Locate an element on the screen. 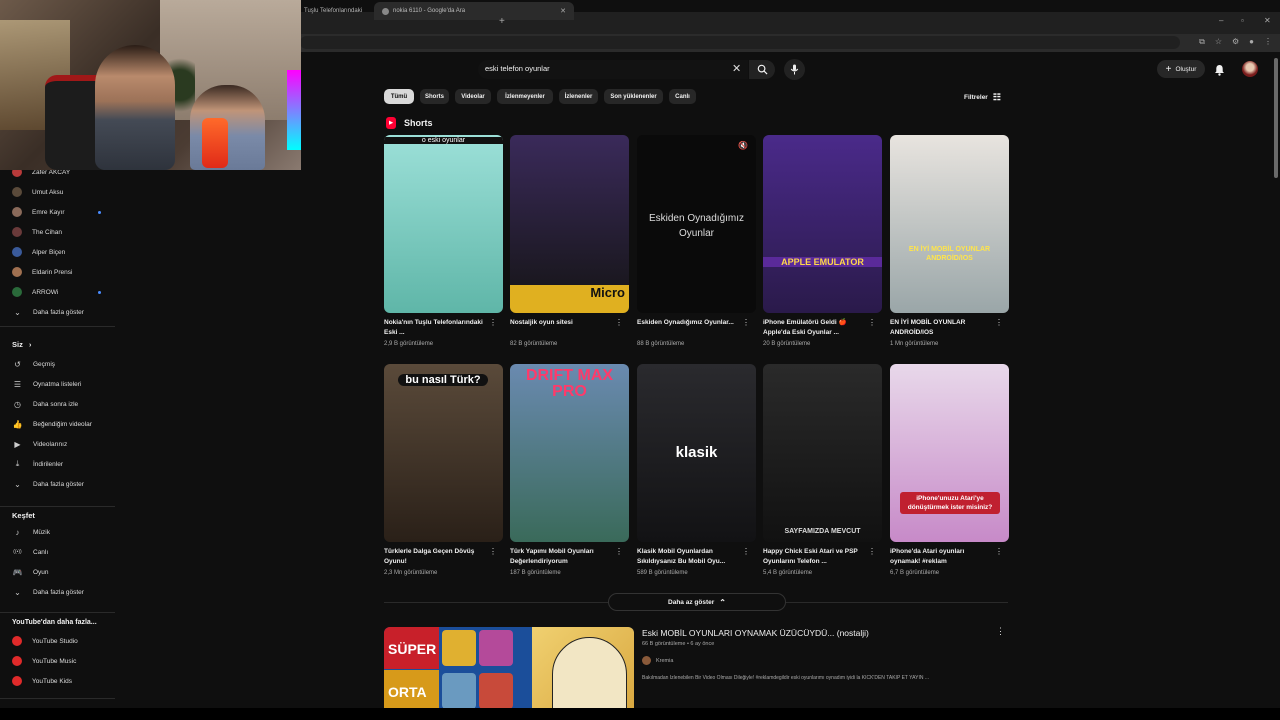 The height and width of the screenshot is (720, 1280). mute-icon: 🔇 is located at coordinates (743, 145).